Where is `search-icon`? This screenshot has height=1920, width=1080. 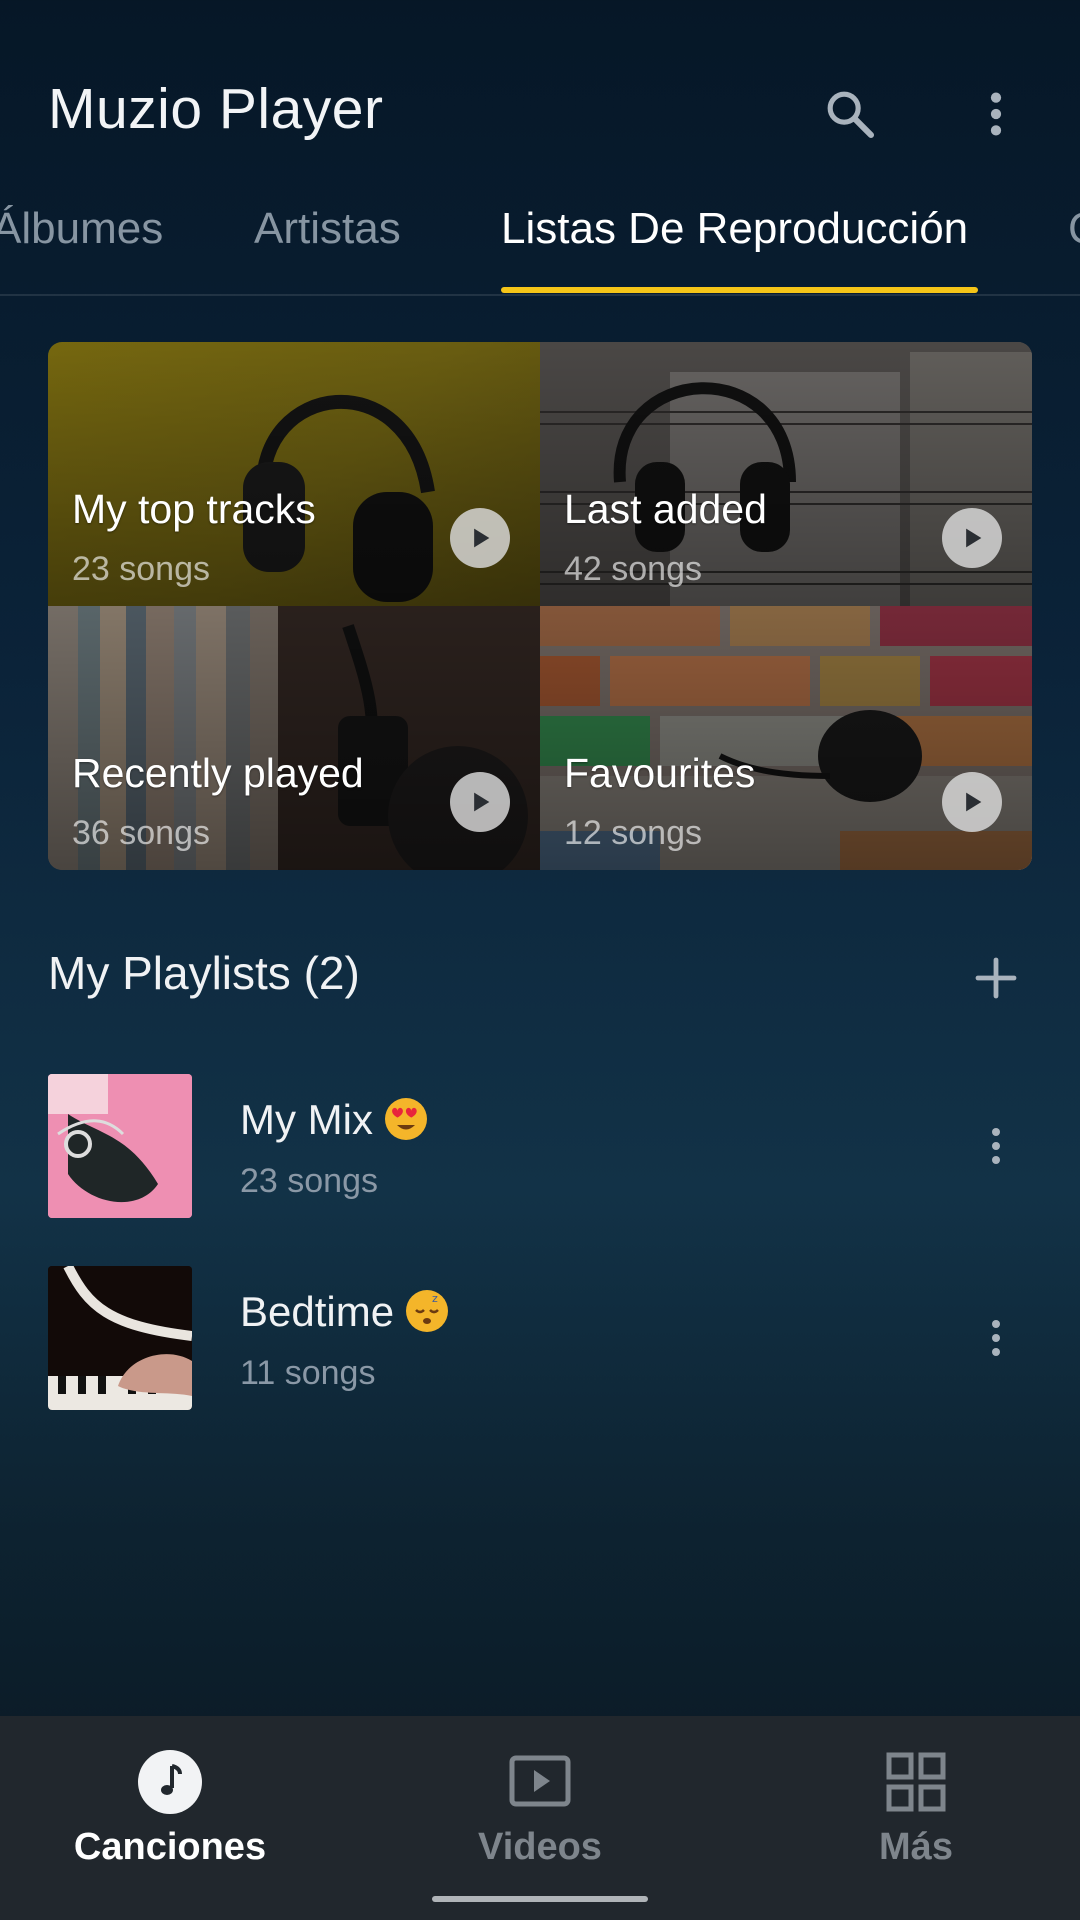 search-icon is located at coordinates (851, 115).